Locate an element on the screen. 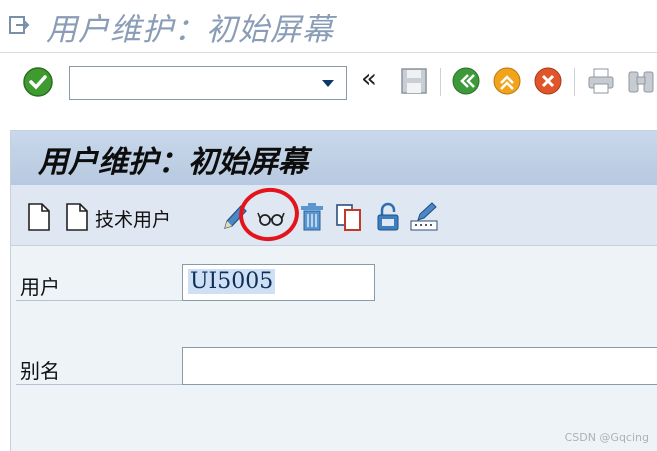 This screenshot has height=451, width=657. menu-exit-icon is located at coordinates (19, 25).